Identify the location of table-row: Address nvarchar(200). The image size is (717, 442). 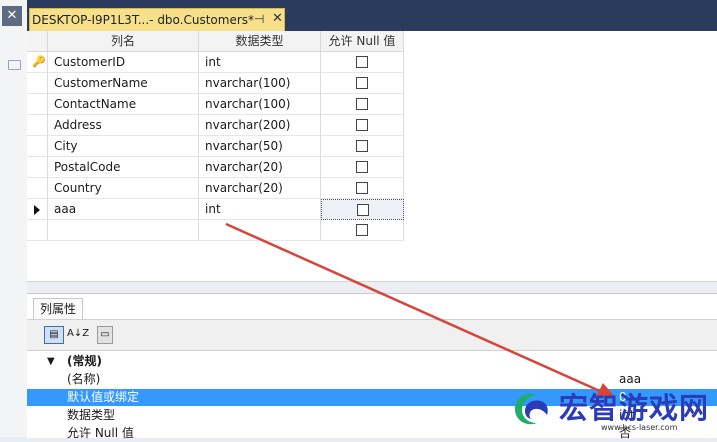
(215, 125).